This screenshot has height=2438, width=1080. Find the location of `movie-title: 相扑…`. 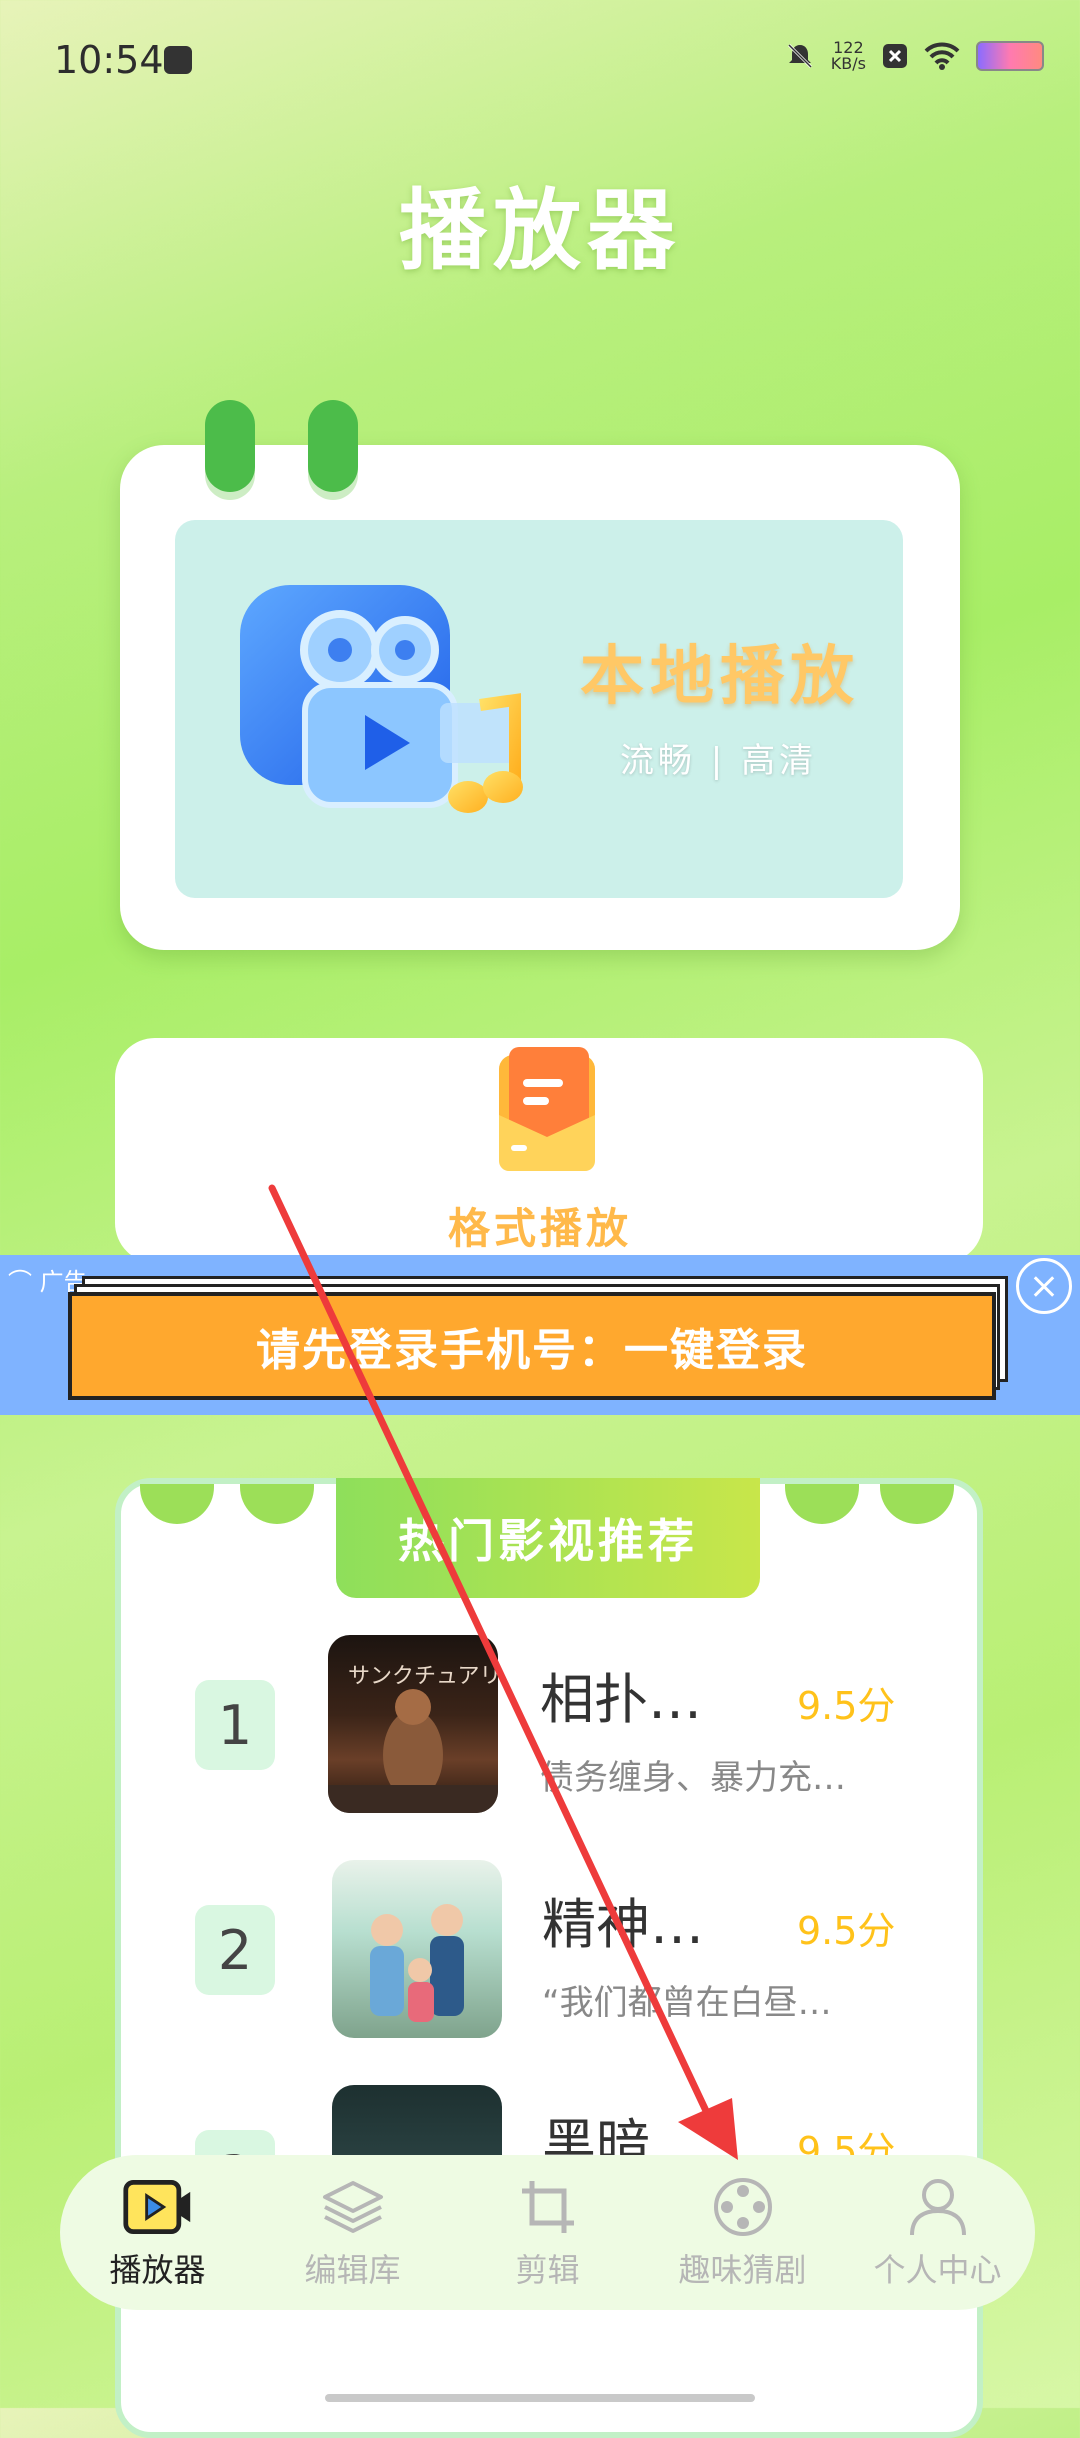

movie-title: 相扑… is located at coordinates (621, 1694).